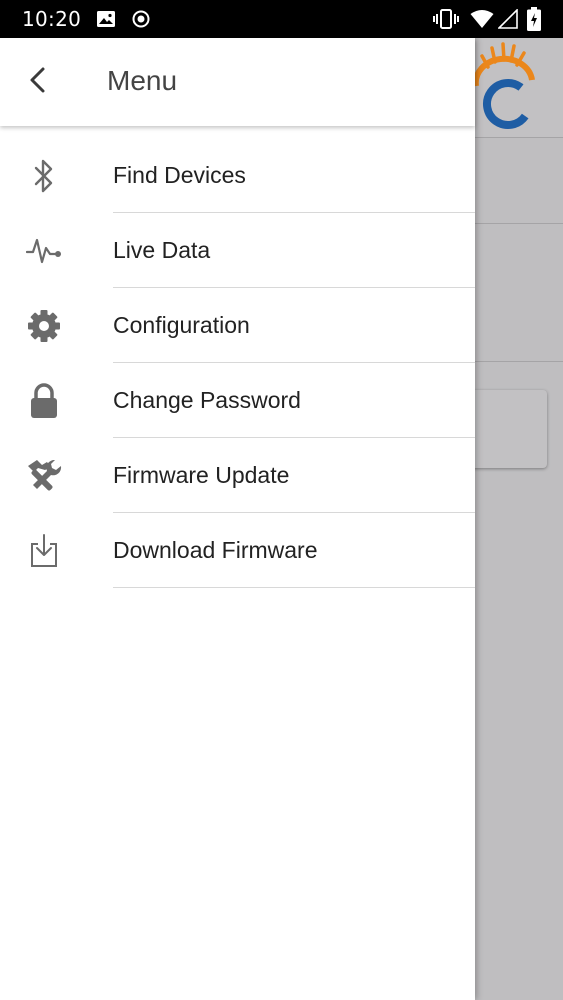 The height and width of the screenshot is (1000, 563). What do you see at coordinates (237, 82) in the screenshot?
I see `drawer-header: Menu` at bounding box center [237, 82].